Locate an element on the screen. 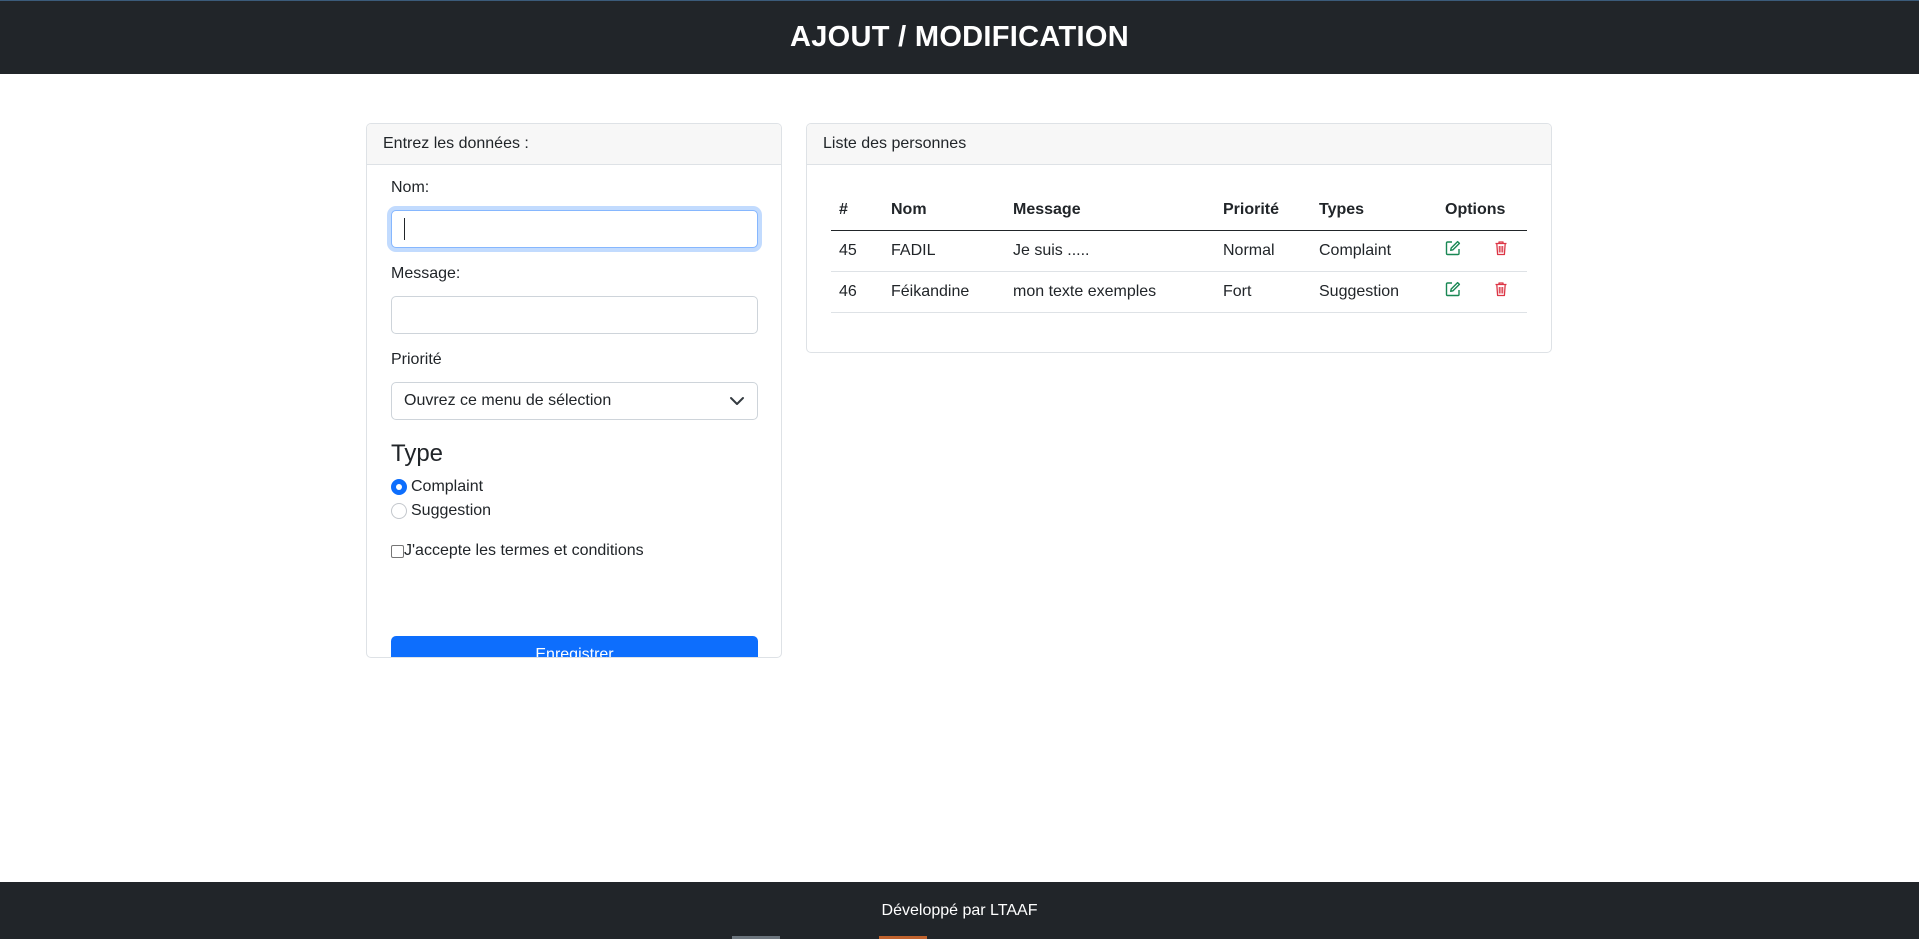 The height and width of the screenshot is (939, 1919). table-header-row: # Nom Message Priorité Types Options is located at coordinates (1179, 210).